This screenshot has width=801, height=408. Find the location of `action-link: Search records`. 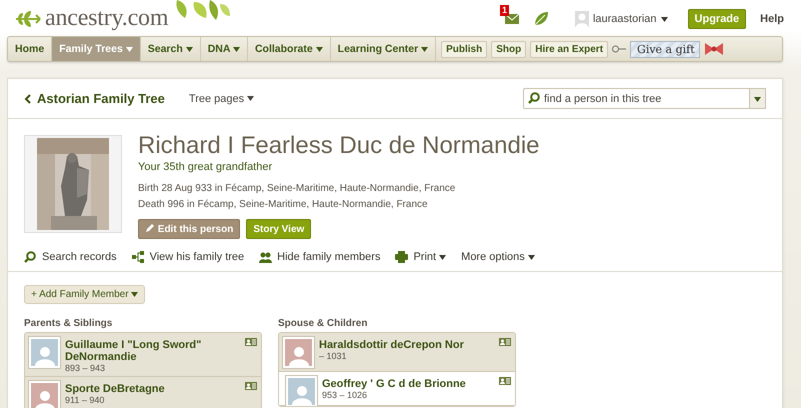

action-link: Search records is located at coordinates (79, 257).